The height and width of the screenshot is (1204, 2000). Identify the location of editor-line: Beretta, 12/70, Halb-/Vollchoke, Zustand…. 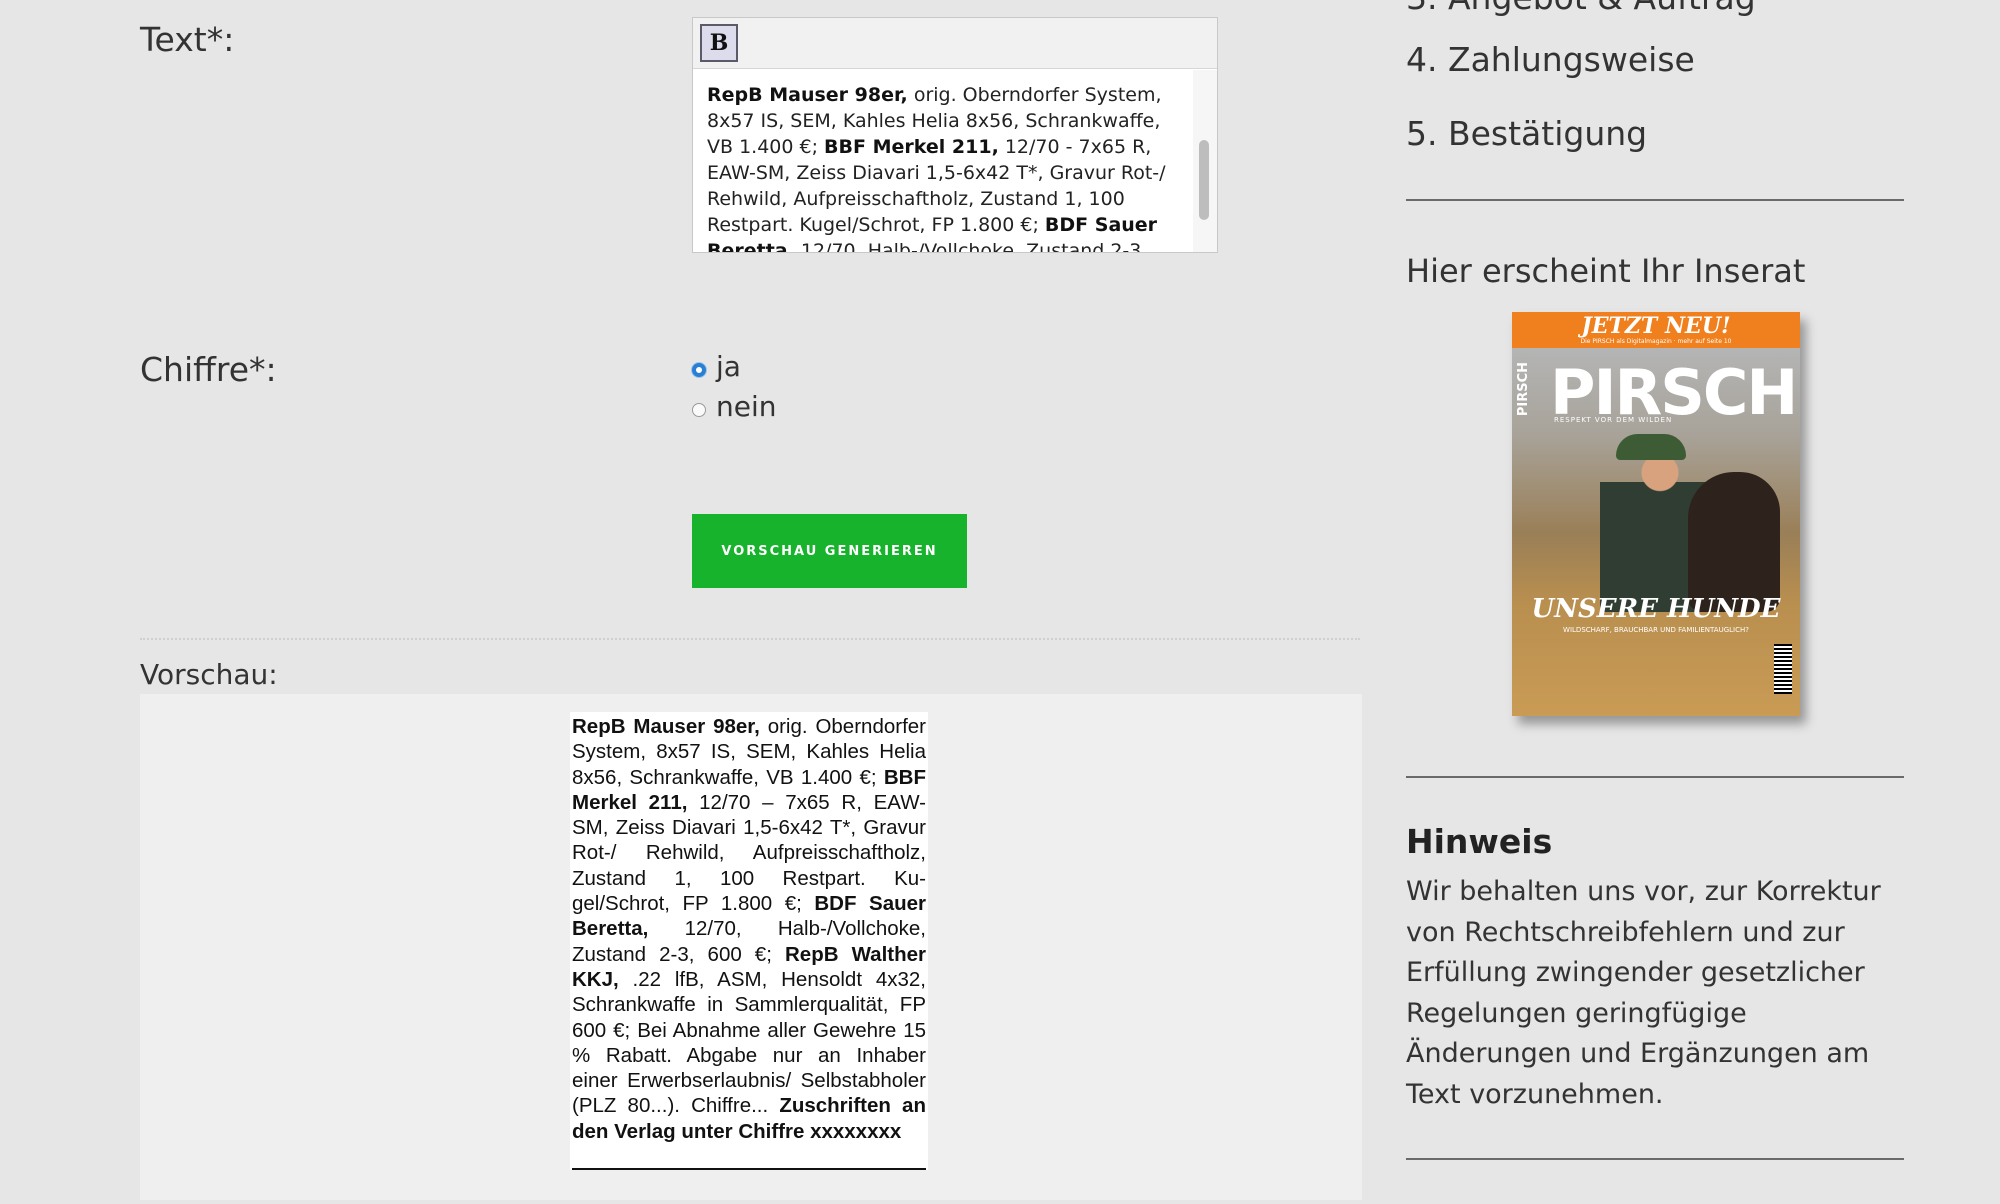
(944, 245).